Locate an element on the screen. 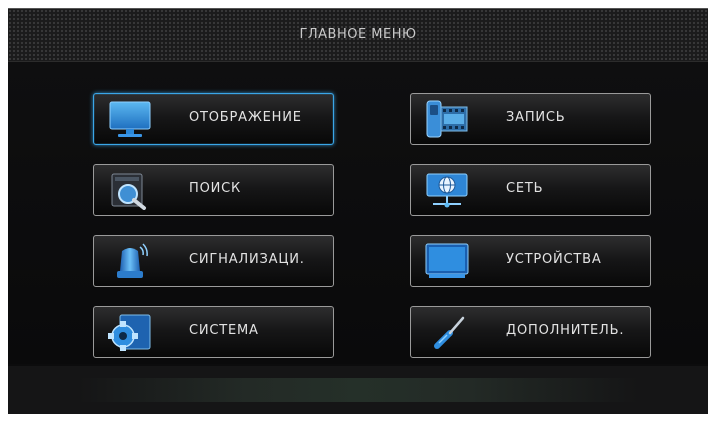 This screenshot has width=715, height=421. menu-item-display: ОТОБРАЖЕНИЕ is located at coordinates (213, 119).